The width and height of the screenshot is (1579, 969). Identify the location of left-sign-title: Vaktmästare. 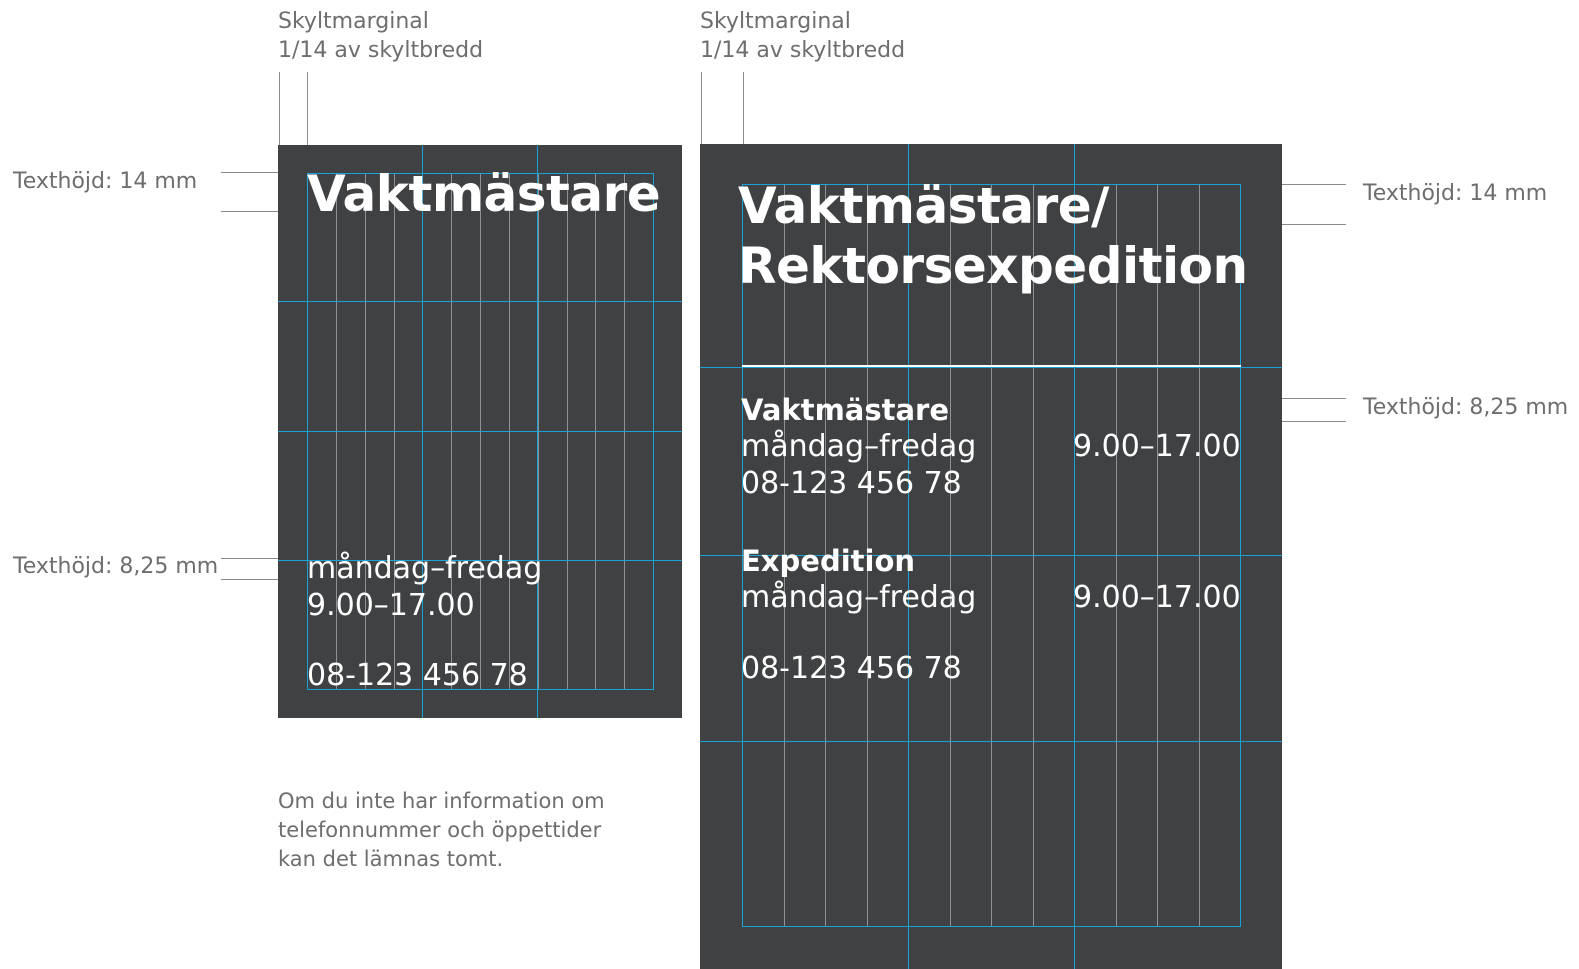
(484, 194).